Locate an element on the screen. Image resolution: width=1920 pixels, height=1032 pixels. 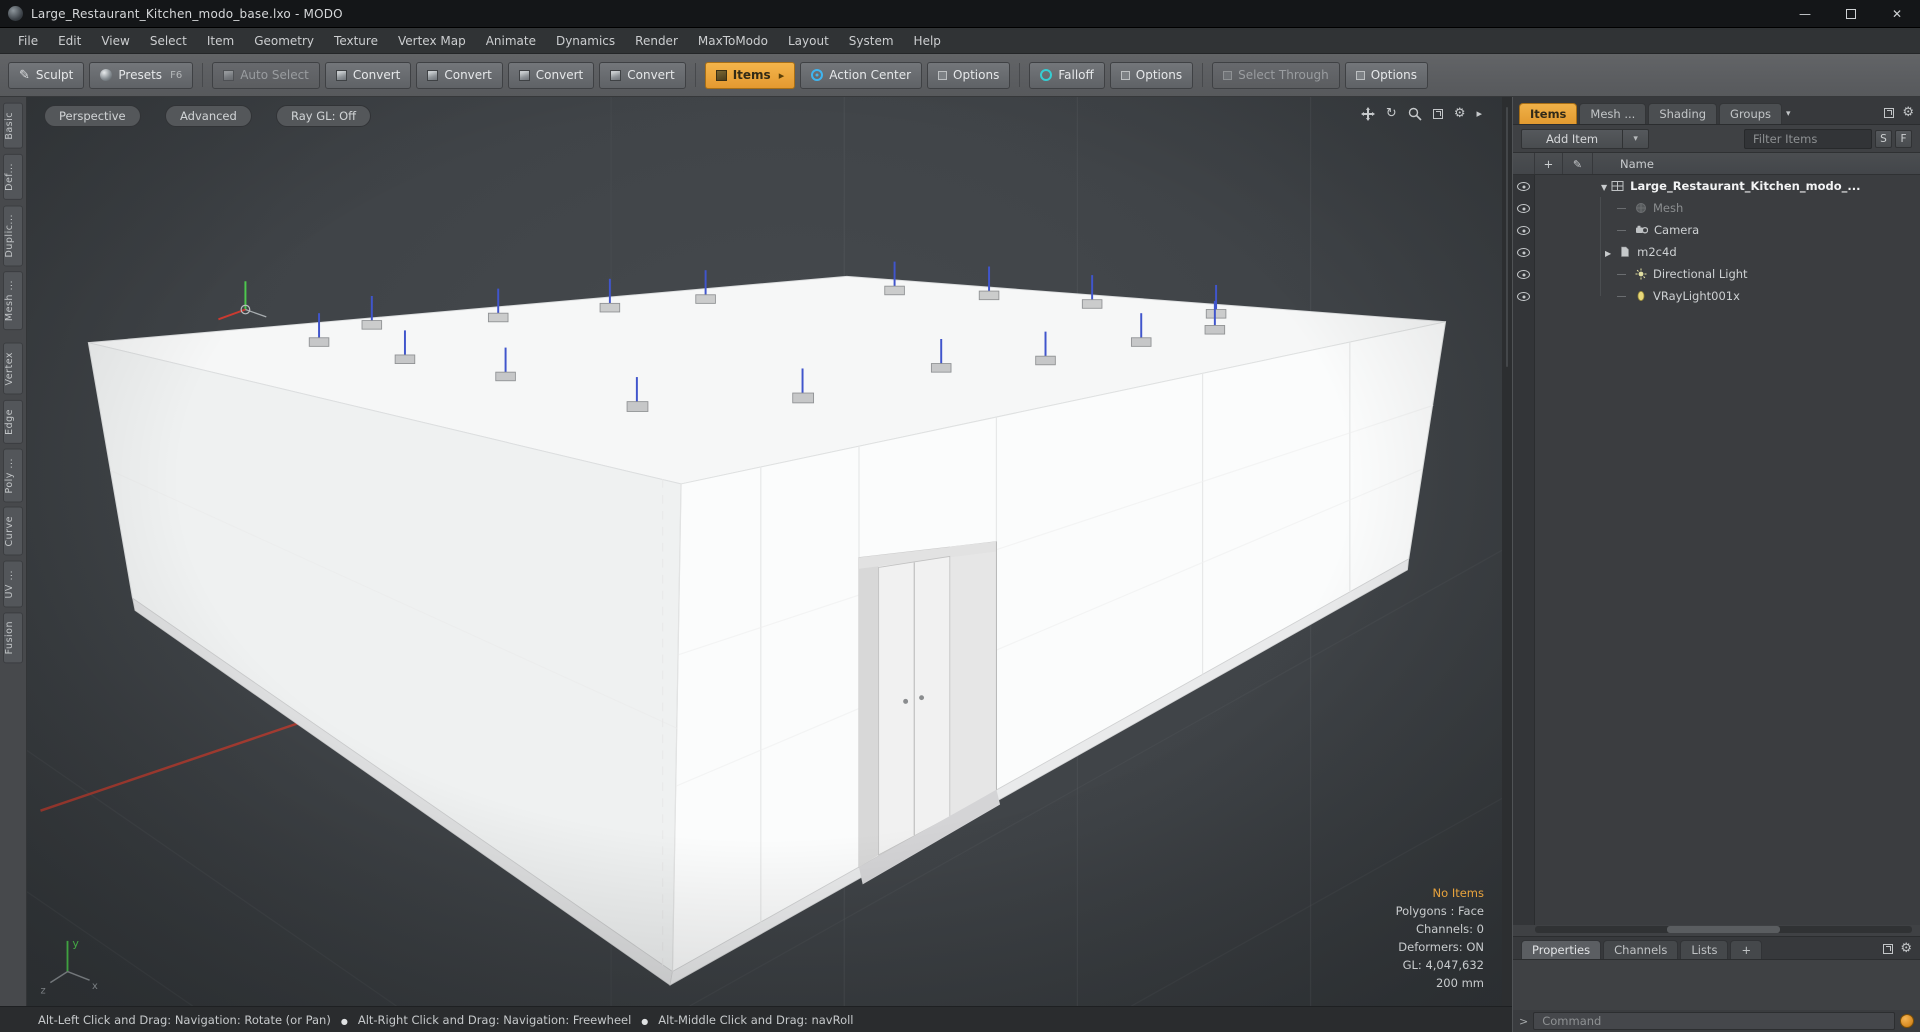
tree-row-vraylight: VRayLight001x is located at coordinates (1727, 296).